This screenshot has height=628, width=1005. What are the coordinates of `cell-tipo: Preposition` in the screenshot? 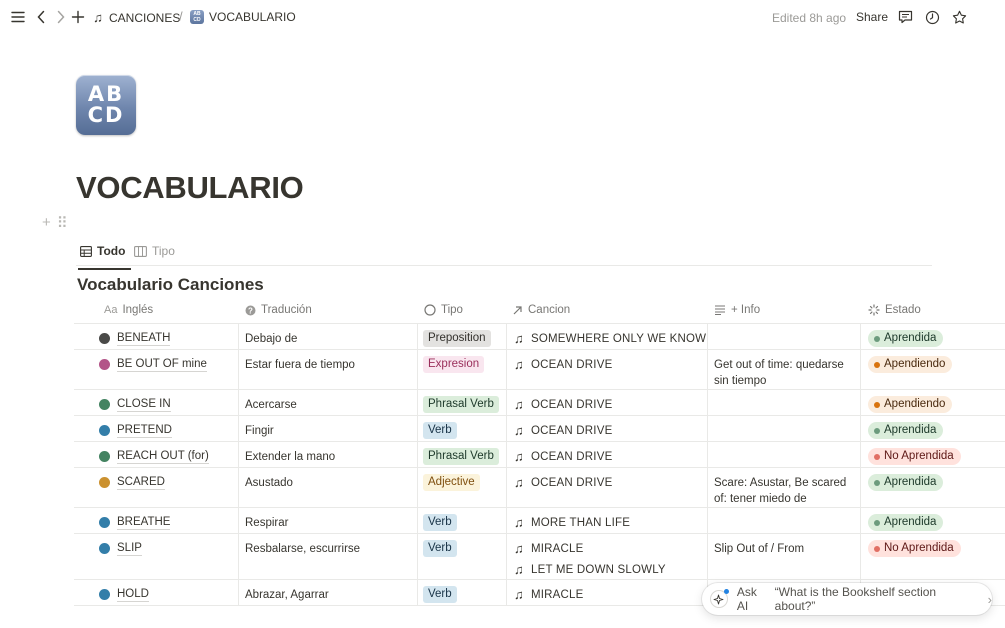 It's located at (457, 338).